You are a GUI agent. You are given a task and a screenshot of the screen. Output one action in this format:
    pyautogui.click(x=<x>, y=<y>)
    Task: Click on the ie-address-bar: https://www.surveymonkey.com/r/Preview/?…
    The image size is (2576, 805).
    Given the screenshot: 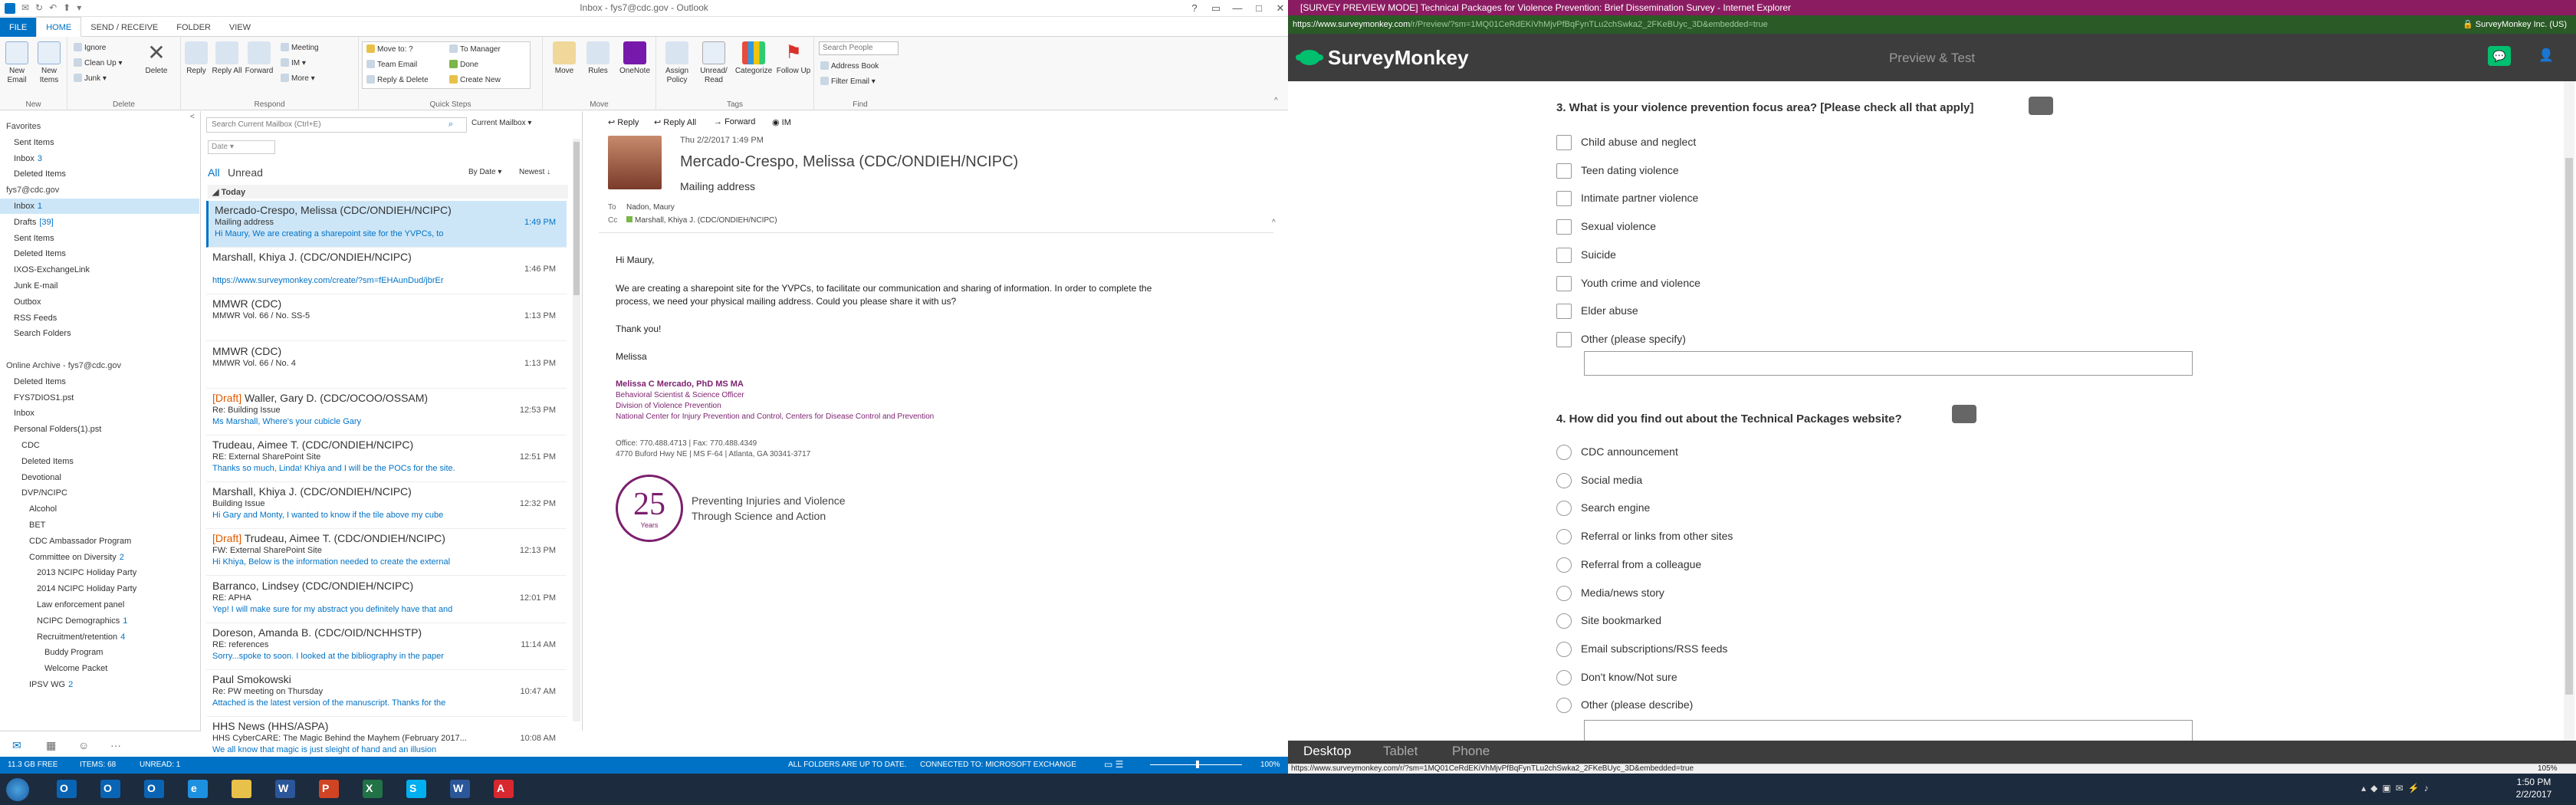 What is the action you would take?
    pyautogui.click(x=1932, y=24)
    